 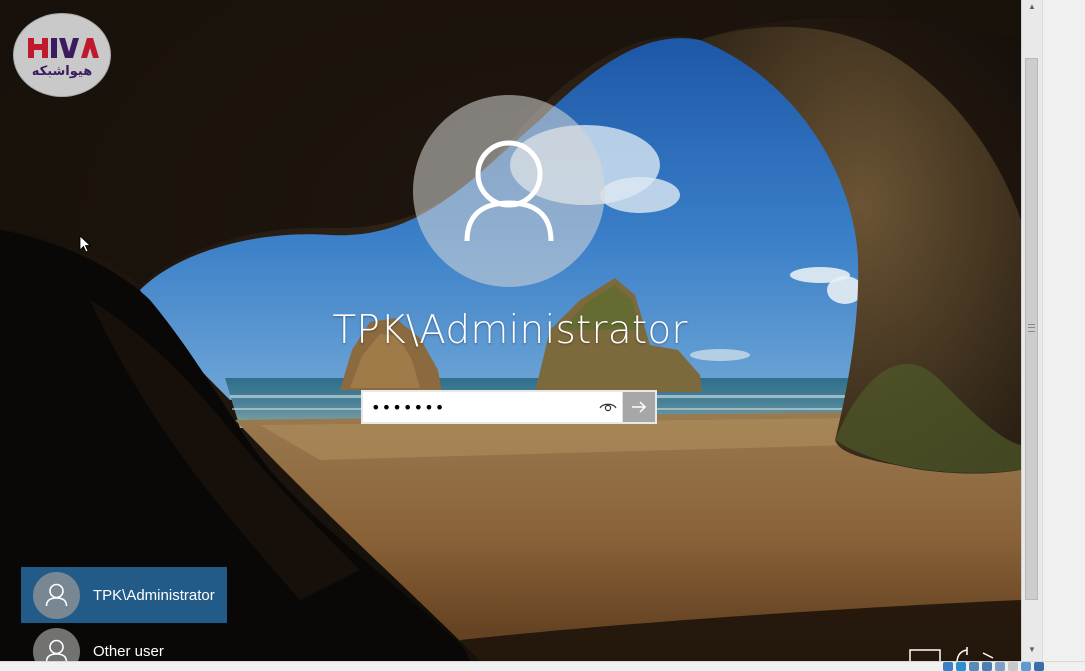 I want to click on optical-drive-icon, so click(x=961, y=666).